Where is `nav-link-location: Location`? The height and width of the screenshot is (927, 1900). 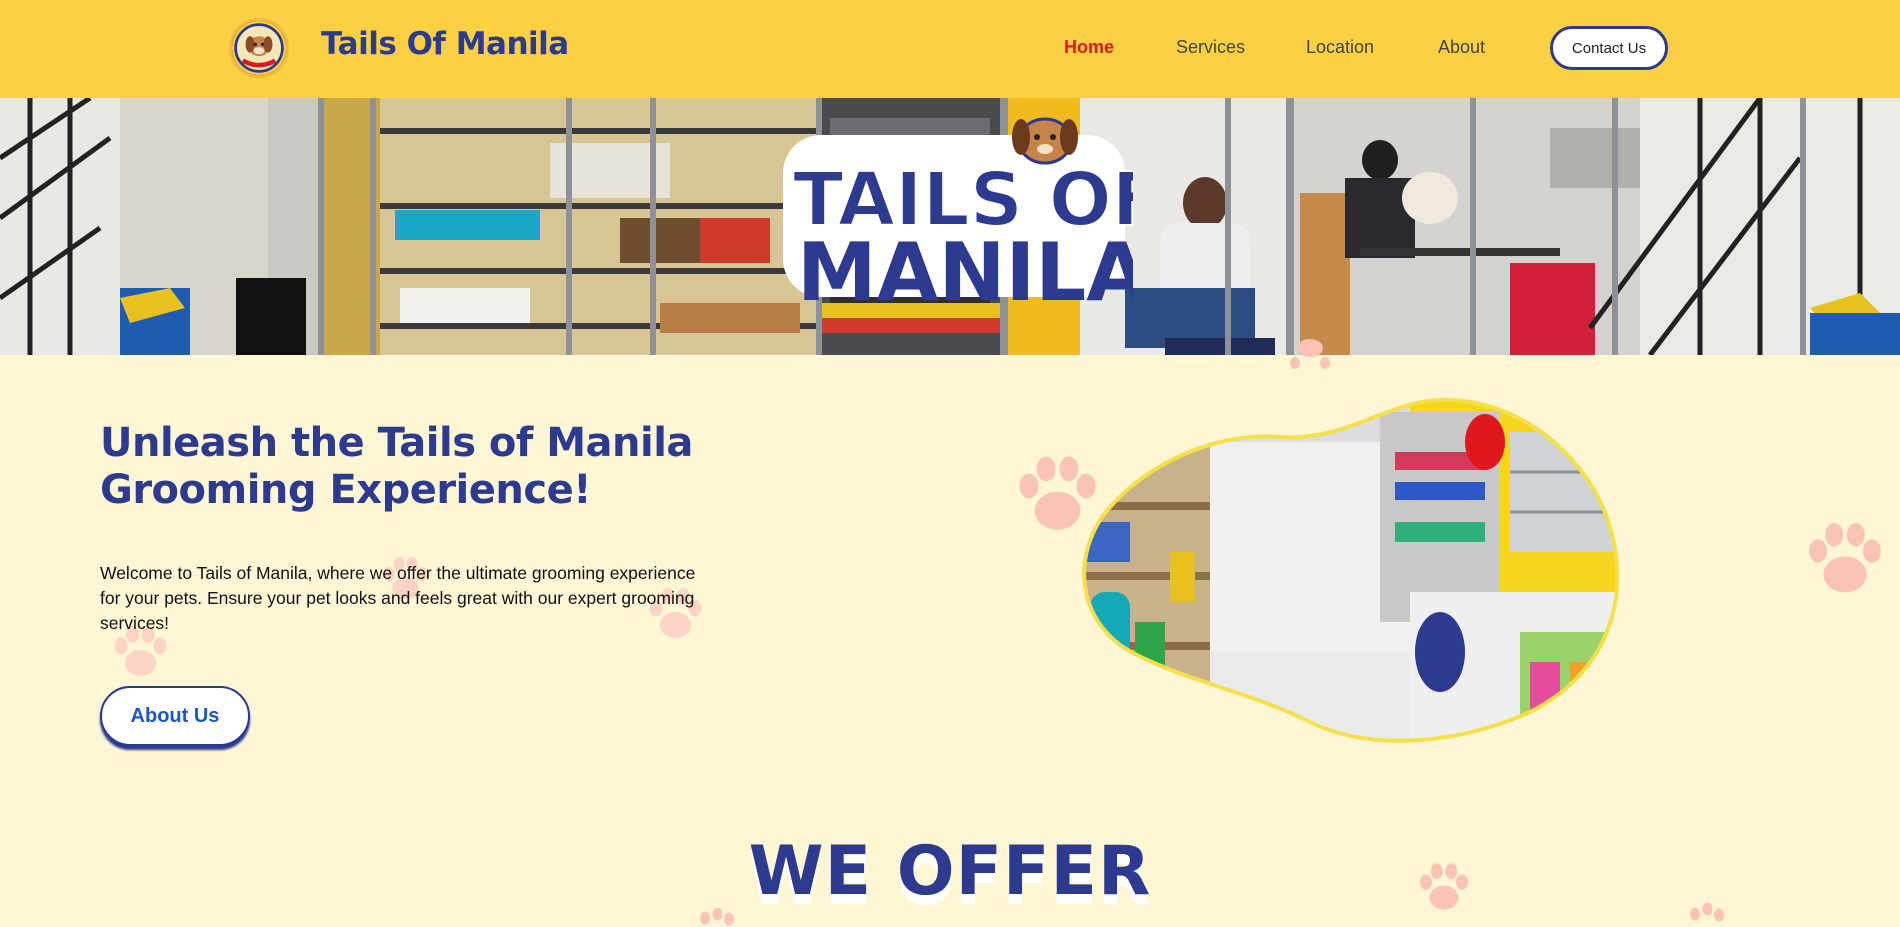
nav-link-location: Location is located at coordinates (1340, 47).